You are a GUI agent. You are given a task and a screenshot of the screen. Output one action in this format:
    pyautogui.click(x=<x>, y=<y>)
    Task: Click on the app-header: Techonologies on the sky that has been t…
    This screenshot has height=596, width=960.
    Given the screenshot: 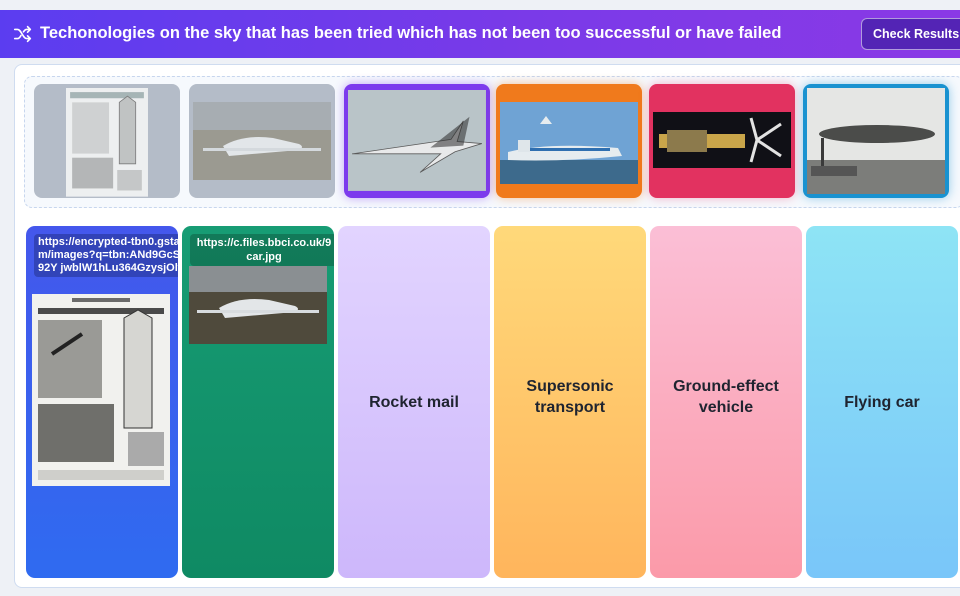 What is the action you would take?
    pyautogui.click(x=480, y=34)
    